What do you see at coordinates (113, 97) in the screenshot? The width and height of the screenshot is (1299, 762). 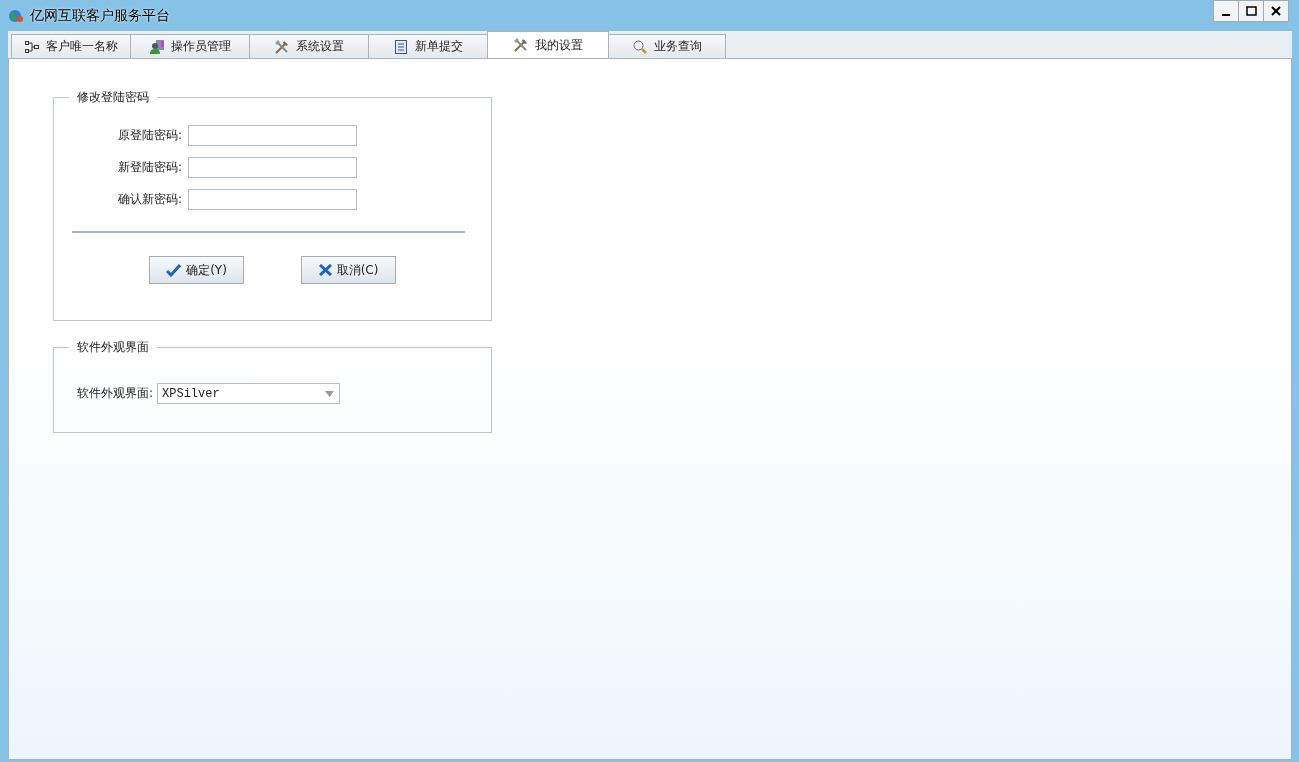 I see `group-title: 修改登陆密码` at bounding box center [113, 97].